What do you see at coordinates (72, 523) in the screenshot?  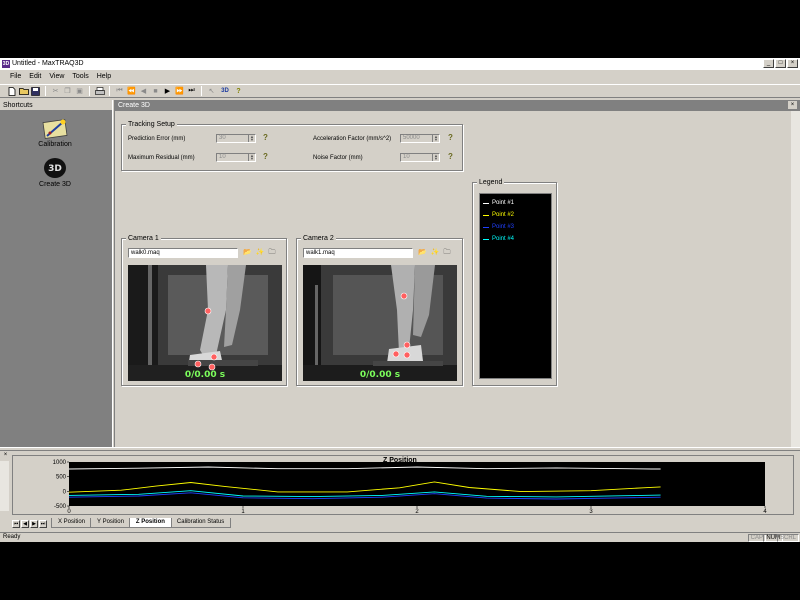 I see `tab-x-position: X Position` at bounding box center [72, 523].